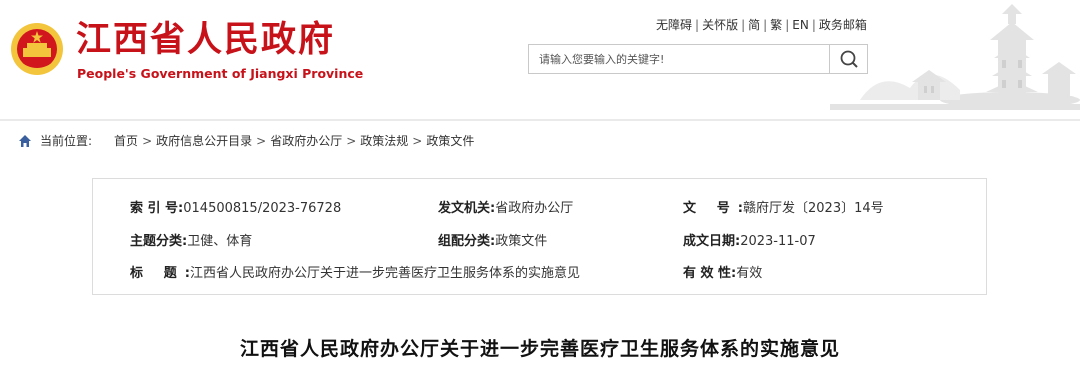 Image resolution: width=1080 pixels, height=371 pixels. I want to click on site-title: 江西省人民政府, so click(205, 40).